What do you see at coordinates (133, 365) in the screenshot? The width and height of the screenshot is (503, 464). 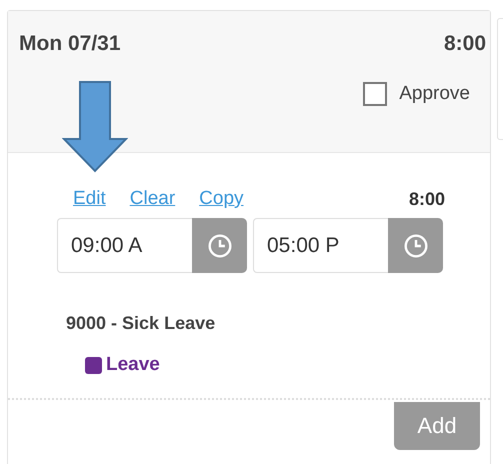 I see `tag-label: Leave` at bounding box center [133, 365].